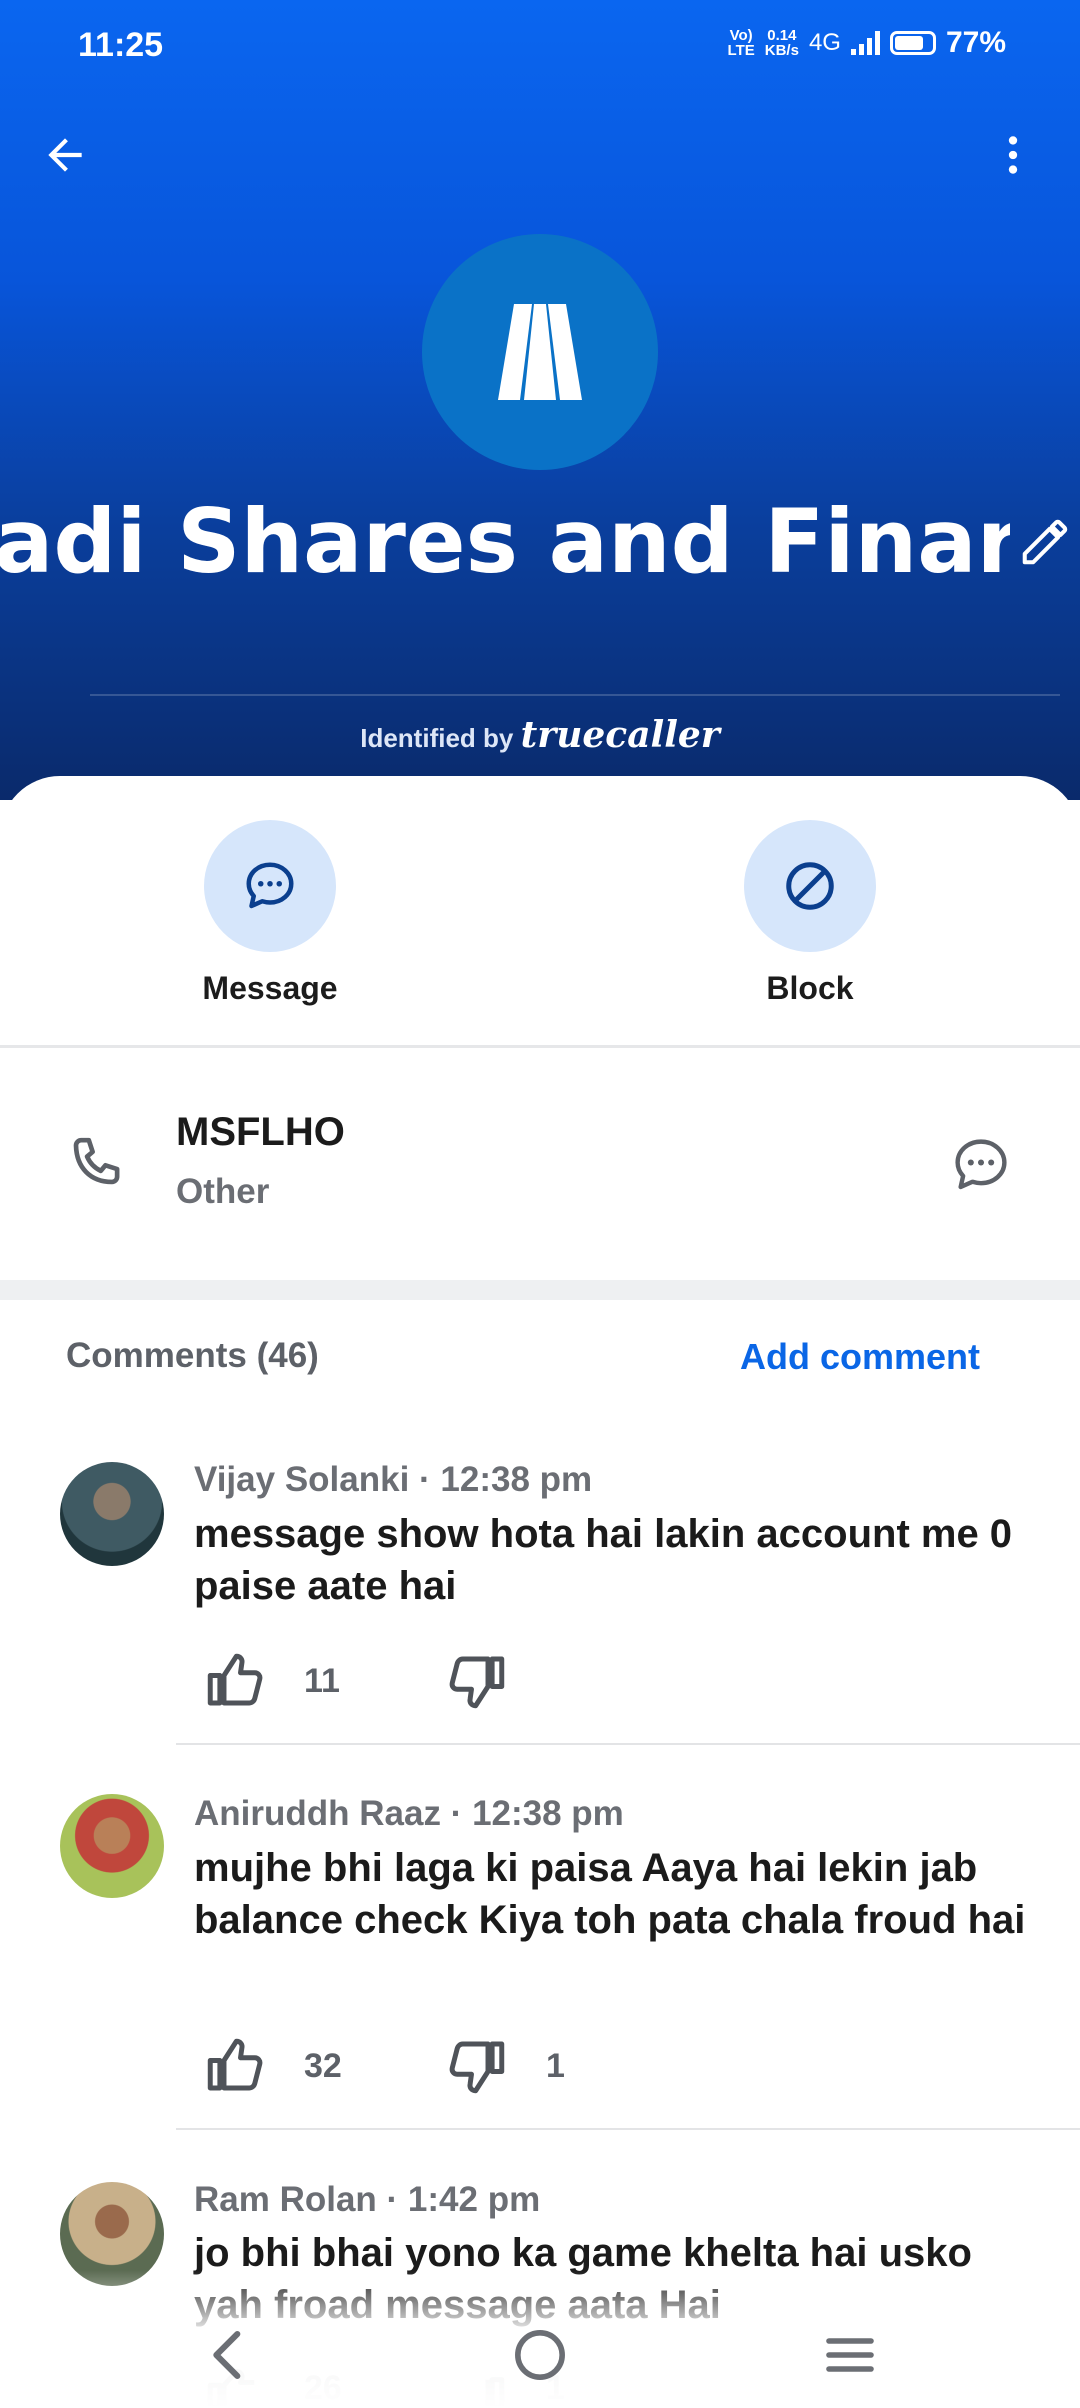  What do you see at coordinates (555, 2065) in the screenshot?
I see `dislike-count: 1` at bounding box center [555, 2065].